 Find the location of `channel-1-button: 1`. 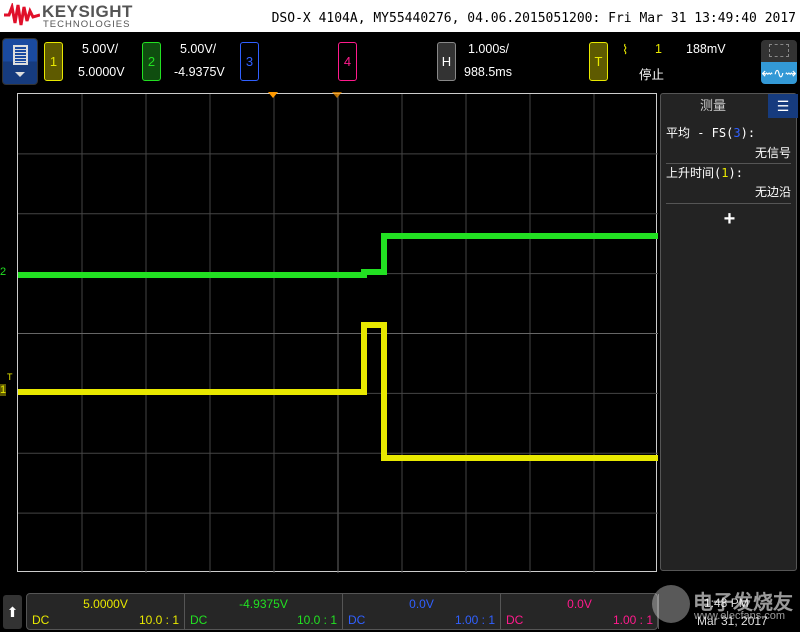

channel-1-button: 1 is located at coordinates (53, 61).